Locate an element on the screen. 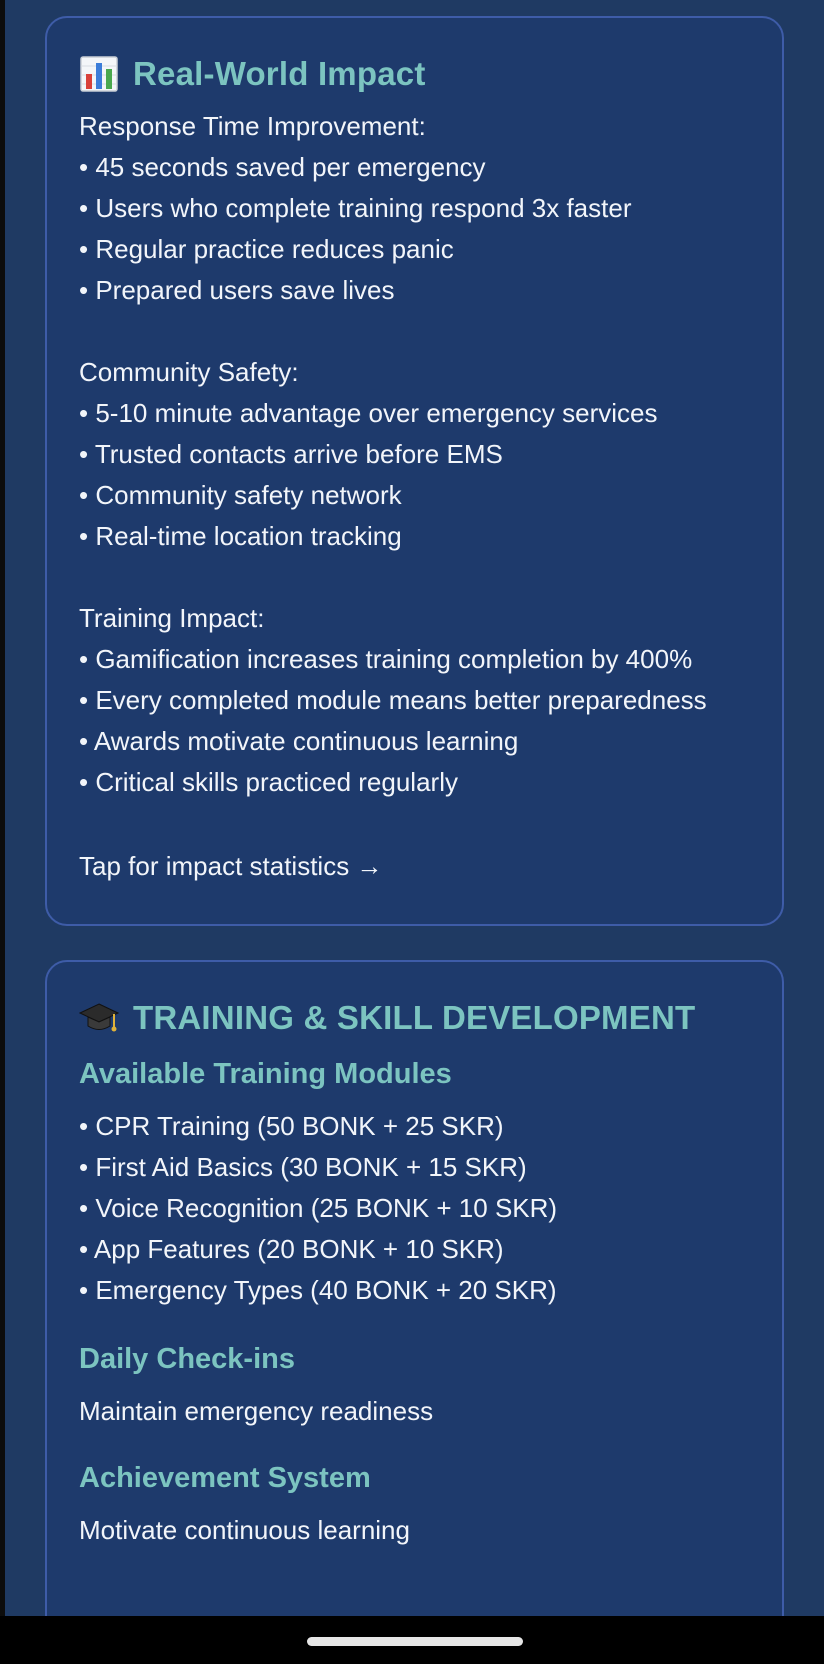  section-heading-achievements: Achievement System is located at coordinates (225, 1478).